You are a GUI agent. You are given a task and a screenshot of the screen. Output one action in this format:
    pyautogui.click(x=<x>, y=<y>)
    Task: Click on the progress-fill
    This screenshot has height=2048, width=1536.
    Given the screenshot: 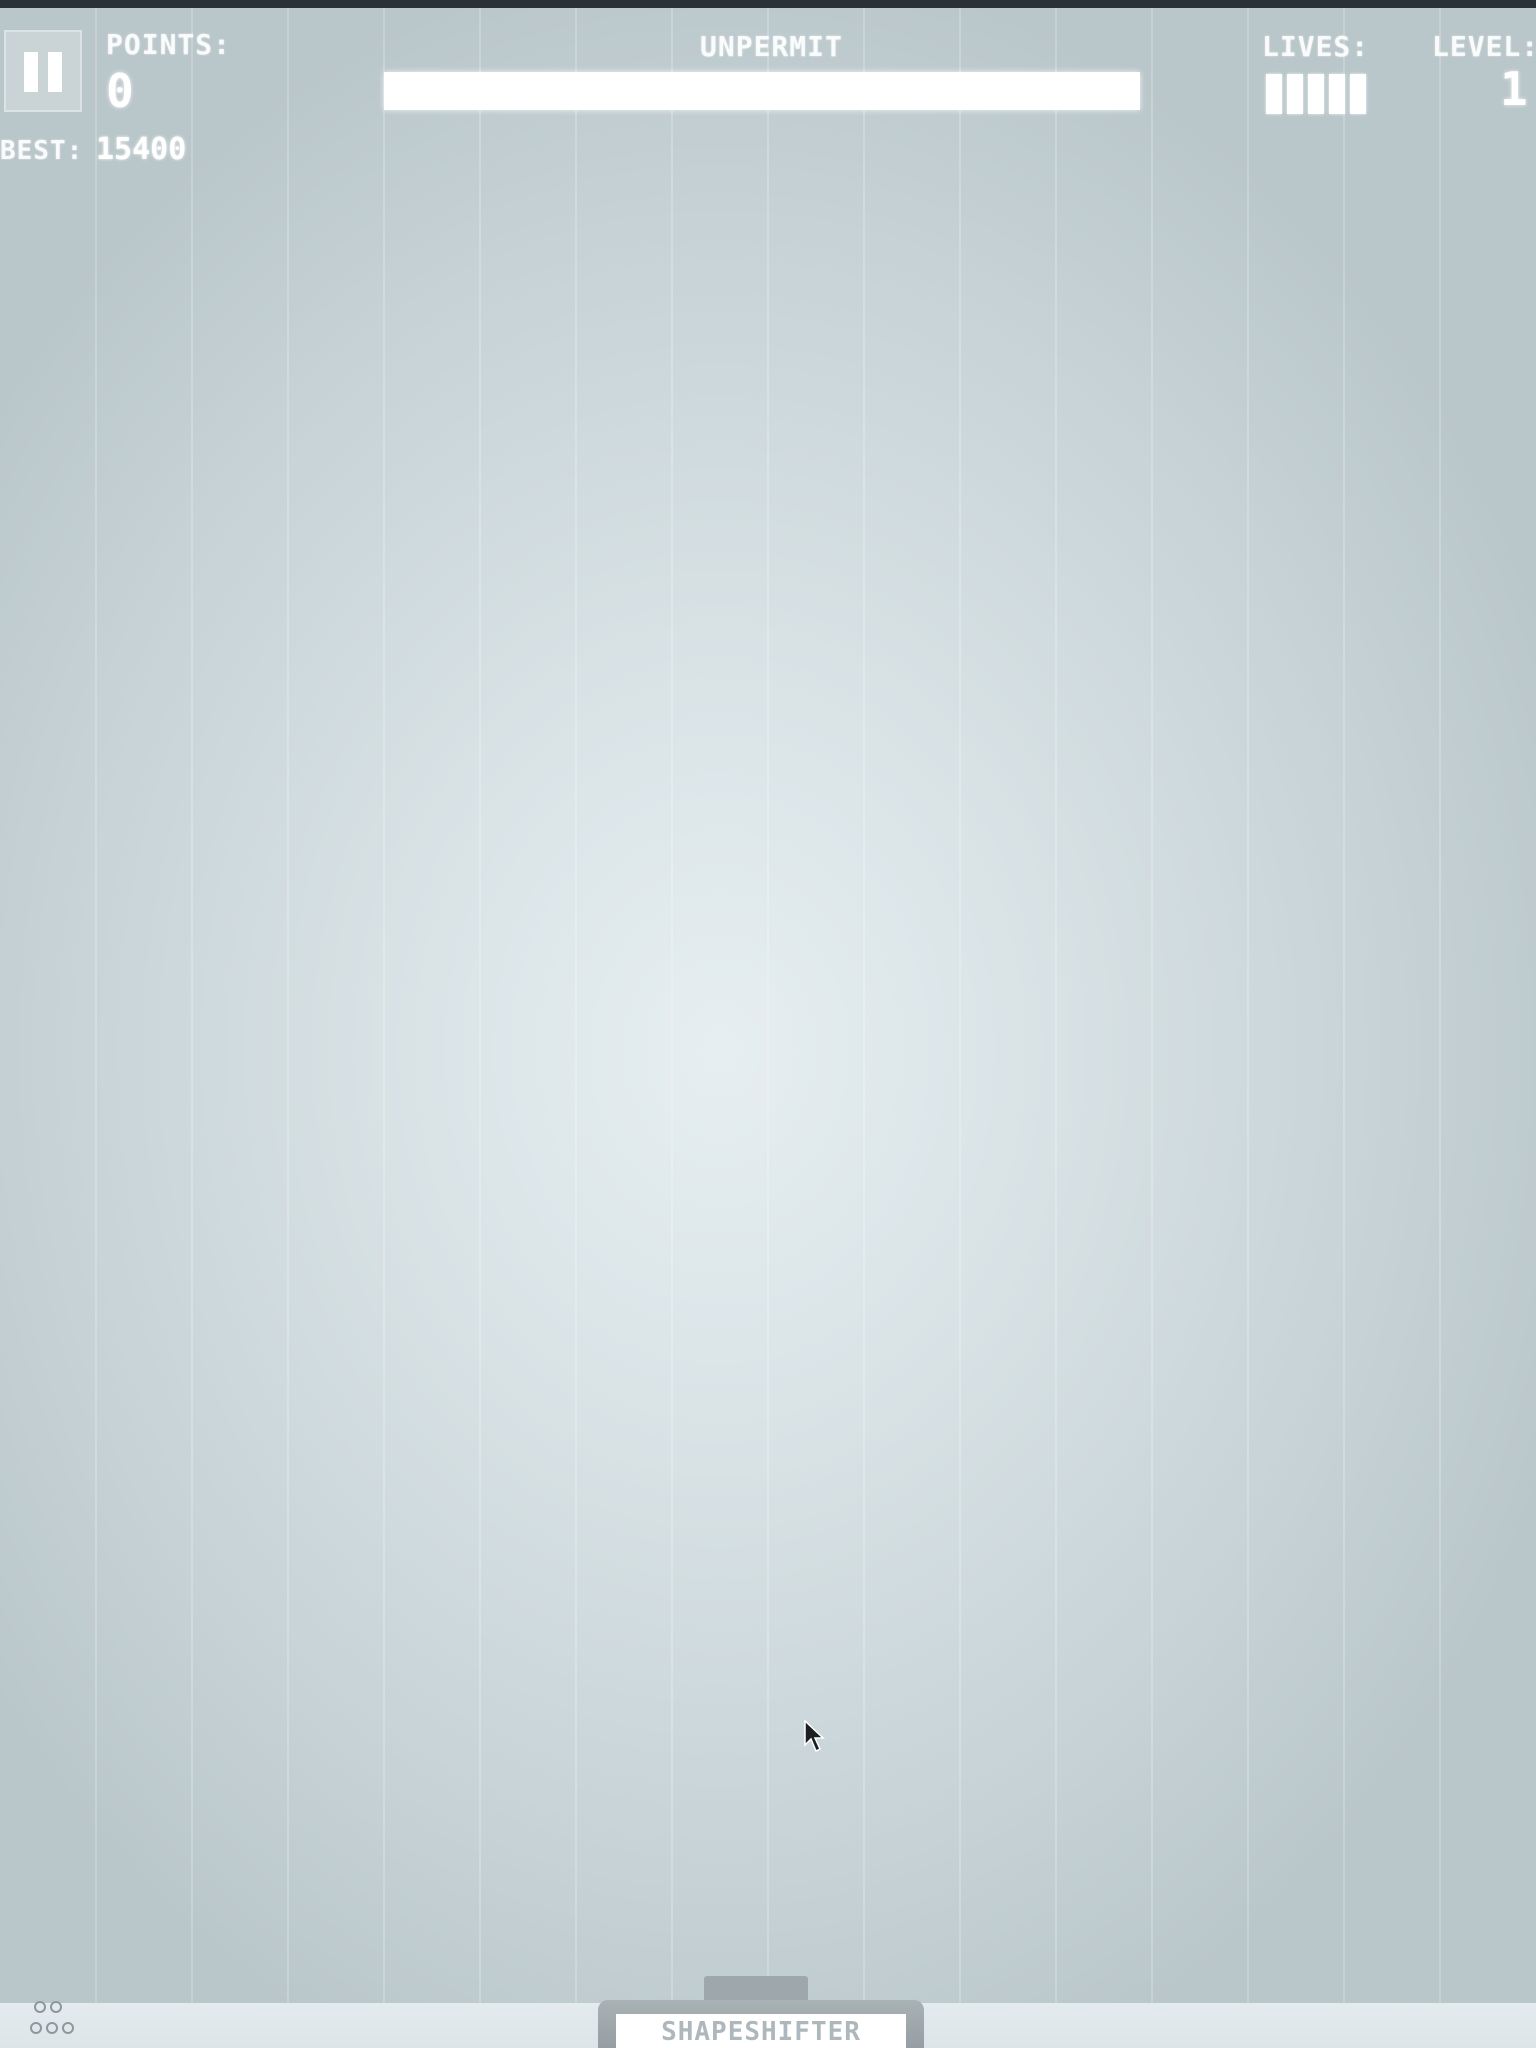 What is the action you would take?
    pyautogui.click(x=762, y=91)
    